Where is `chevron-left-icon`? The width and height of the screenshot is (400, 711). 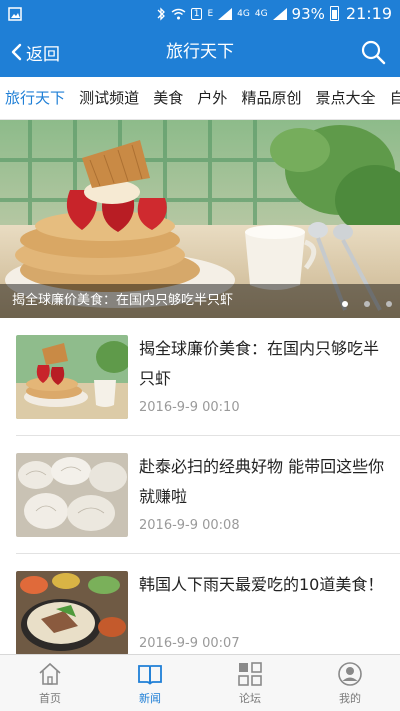 chevron-left-icon is located at coordinates (16, 52).